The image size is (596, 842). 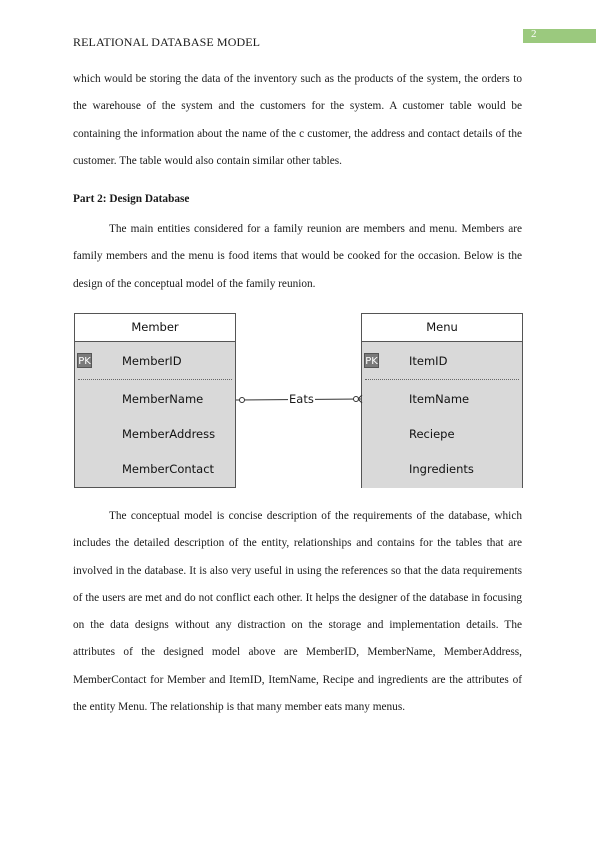 I want to click on page-number: 2, so click(x=534, y=34).